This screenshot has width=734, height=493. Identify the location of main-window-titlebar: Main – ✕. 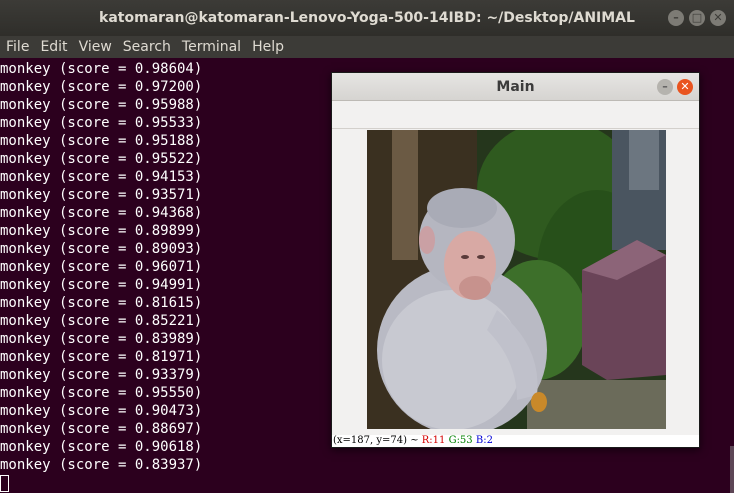
(515, 87).